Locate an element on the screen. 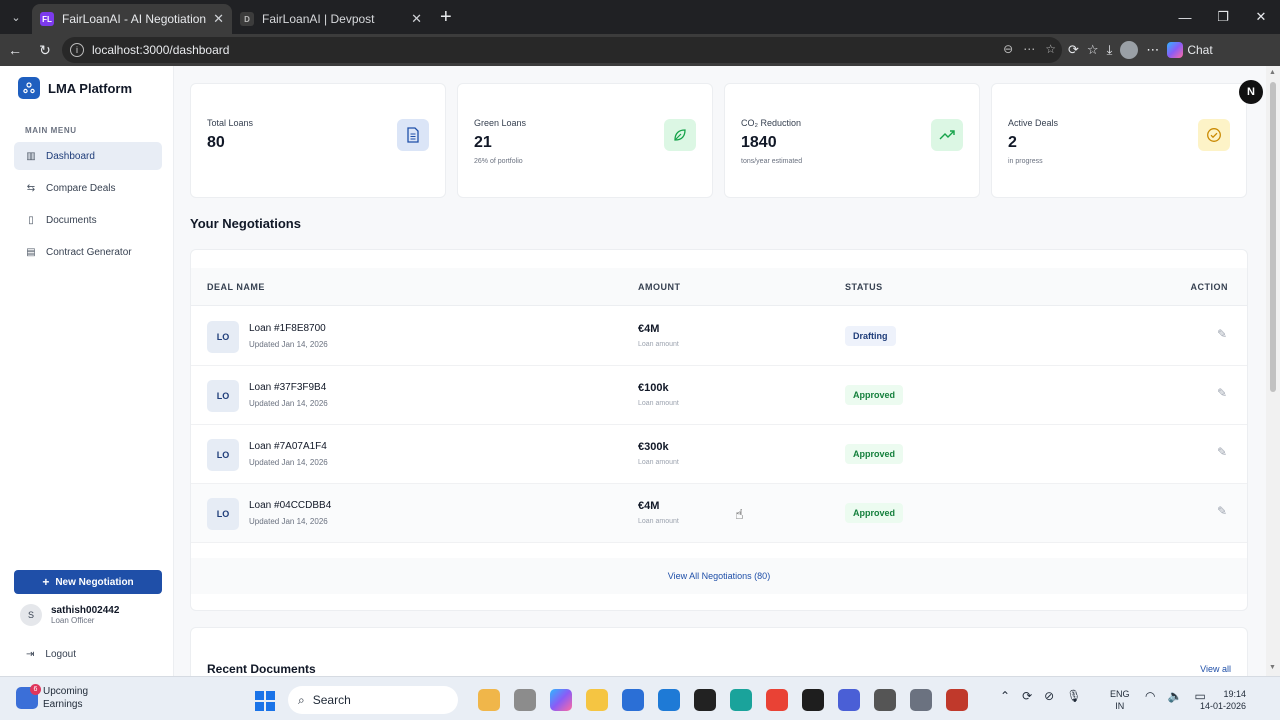 This screenshot has height=720, width=1280. stat-subtext: tons/year estimated is located at coordinates (772, 161).